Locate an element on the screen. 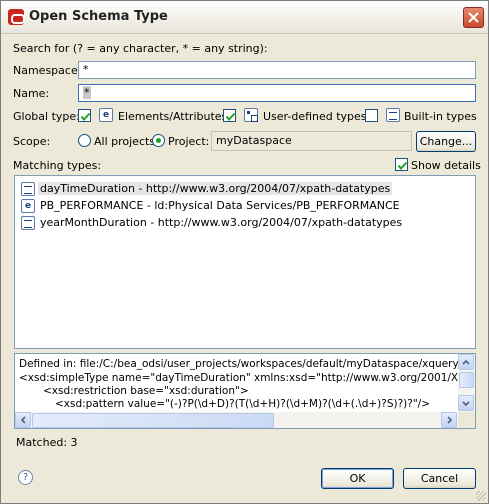  scroll-right-button is located at coordinates (449, 420).